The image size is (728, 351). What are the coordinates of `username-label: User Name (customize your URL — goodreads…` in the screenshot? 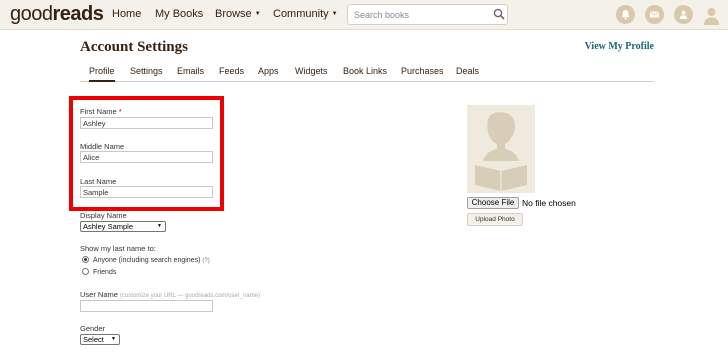 It's located at (170, 294).